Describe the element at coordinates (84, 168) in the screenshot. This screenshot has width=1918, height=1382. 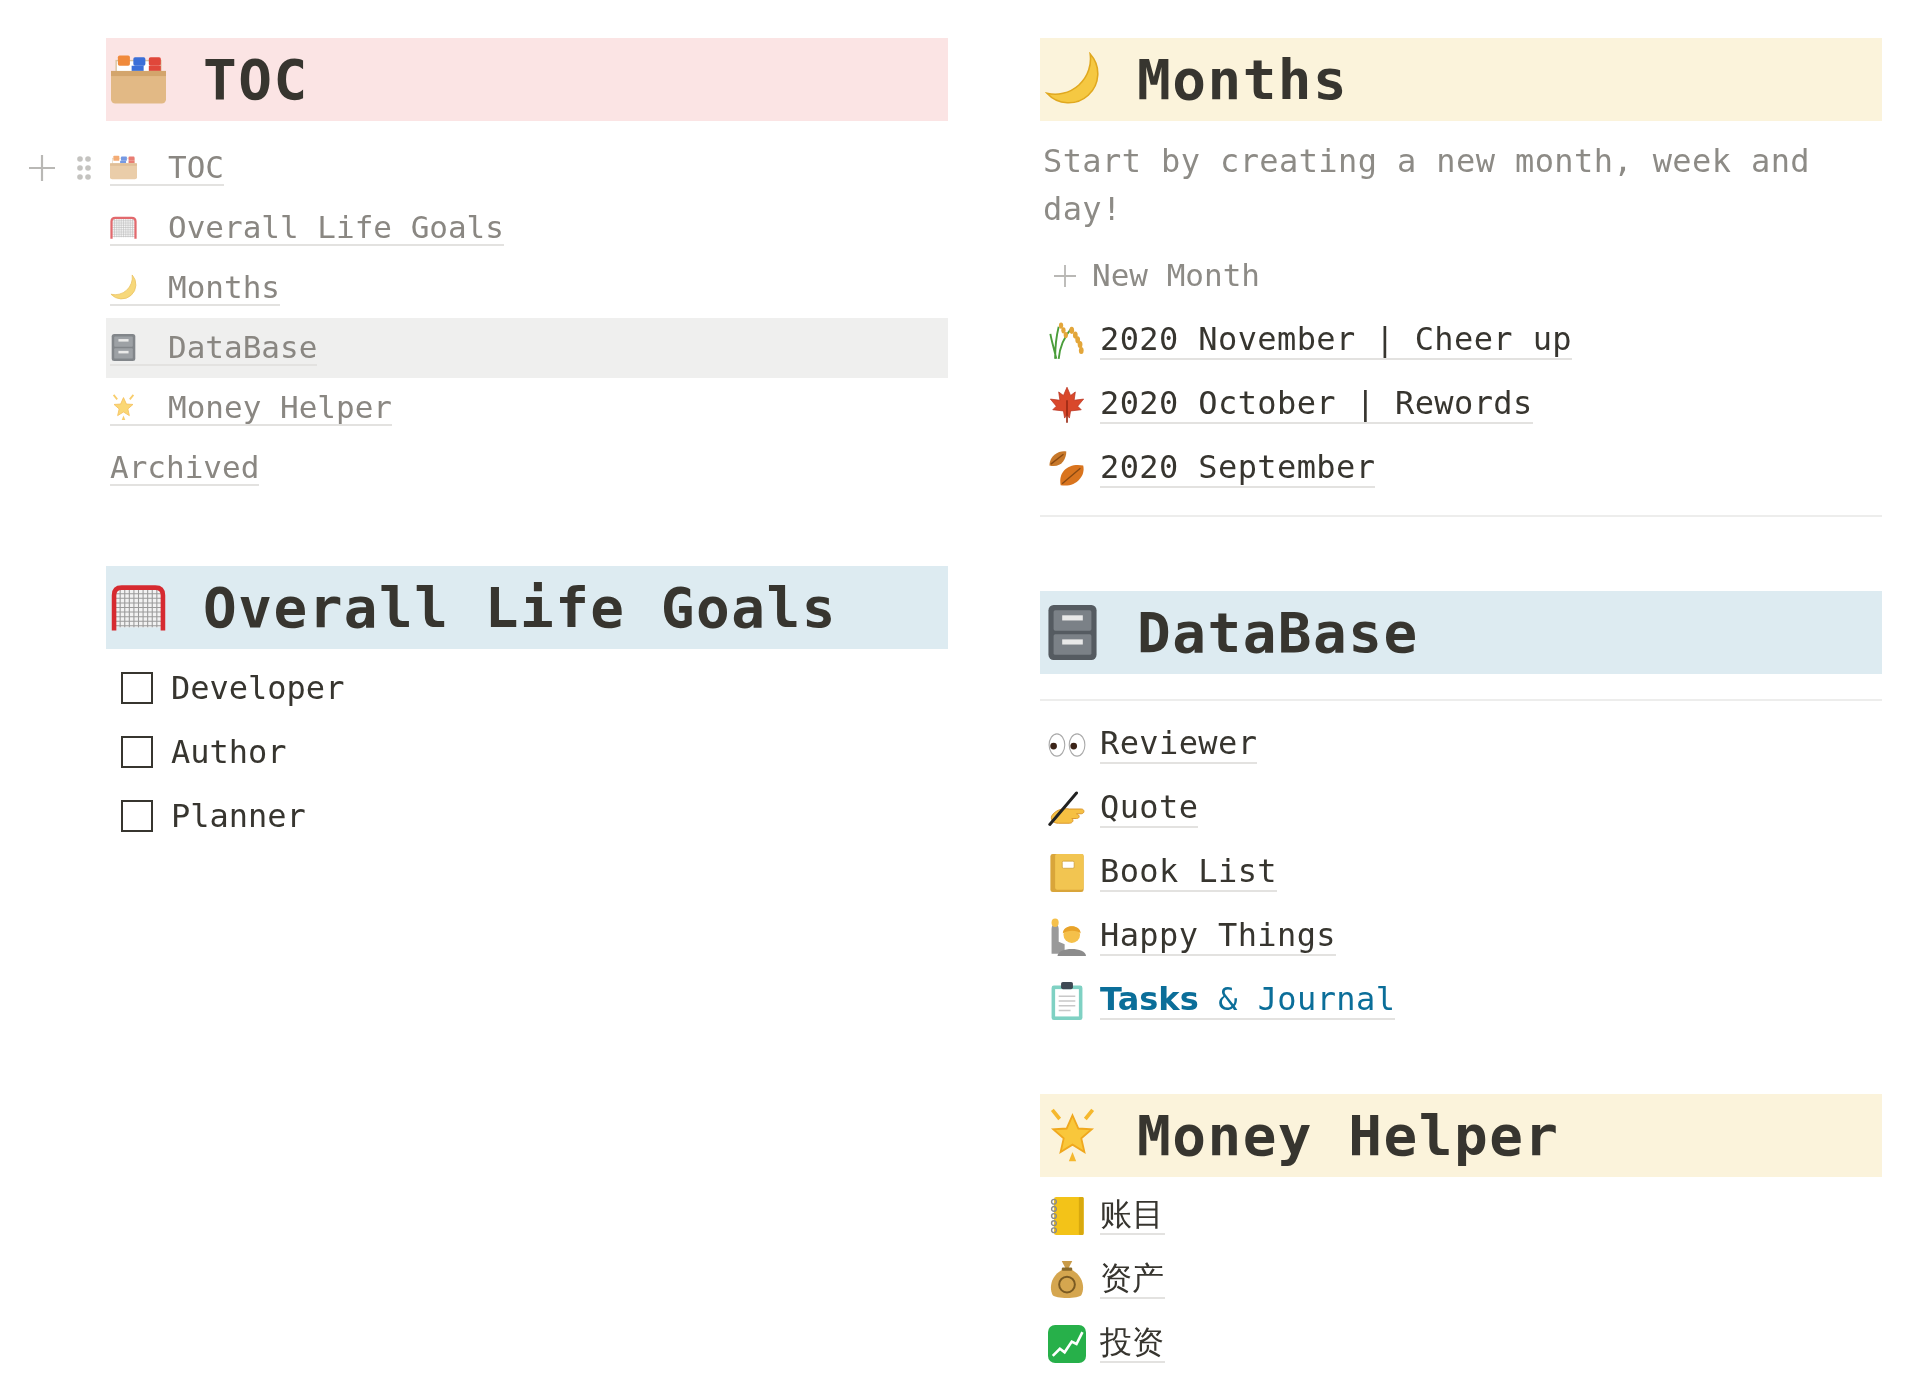
I see `drag-handle-icon` at that location.